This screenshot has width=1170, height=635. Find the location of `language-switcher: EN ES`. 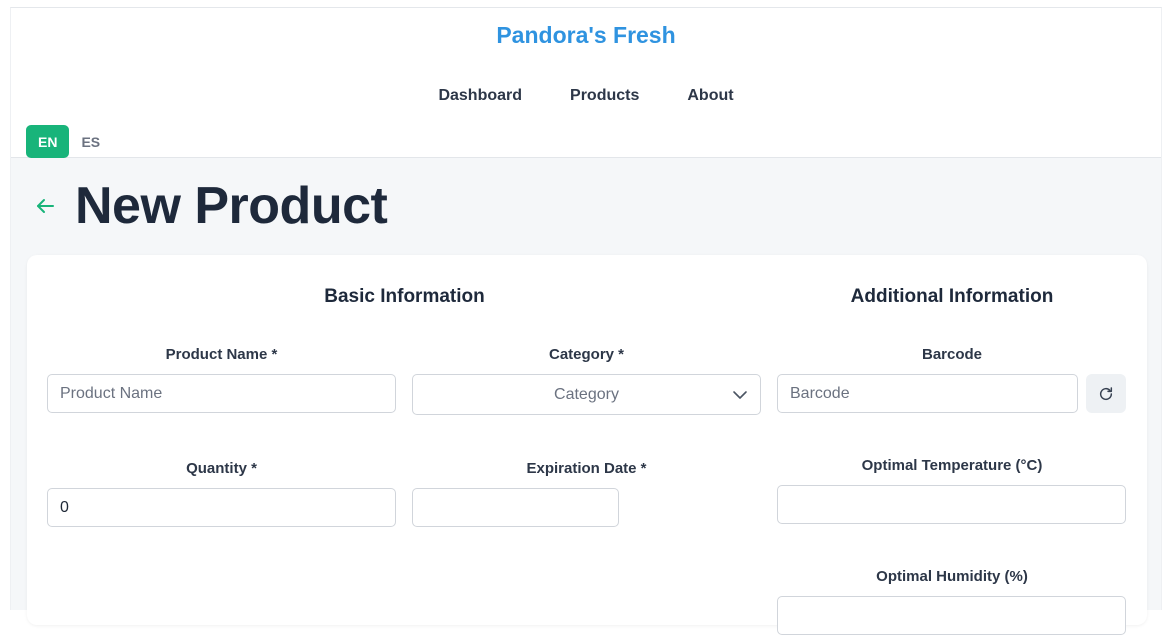

language-switcher: EN ES is located at coordinates (69, 141).